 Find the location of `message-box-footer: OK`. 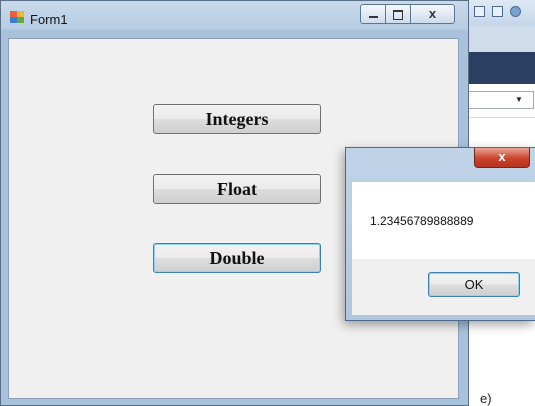

message-box-footer: OK is located at coordinates (443, 287).